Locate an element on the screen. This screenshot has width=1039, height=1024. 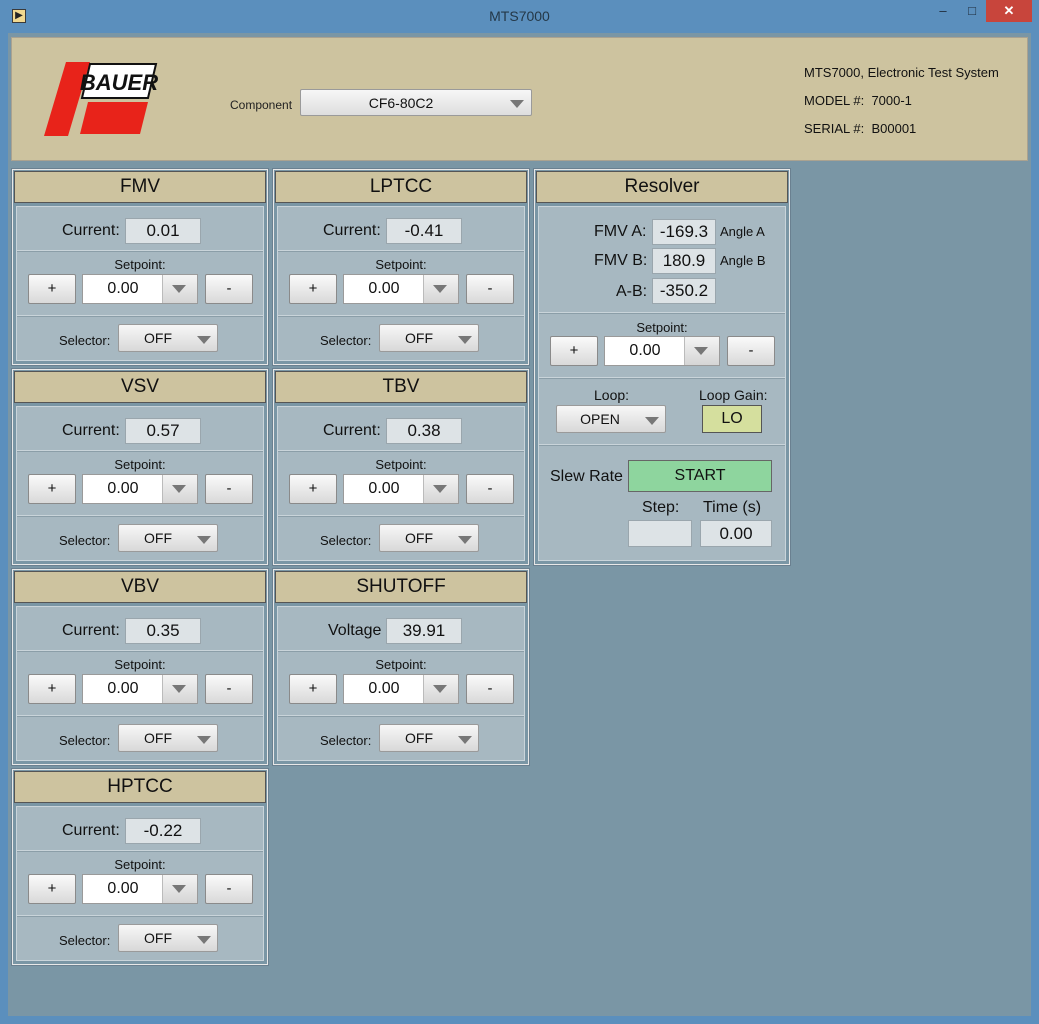
vbv-selector: OFF is located at coordinates (168, 738).